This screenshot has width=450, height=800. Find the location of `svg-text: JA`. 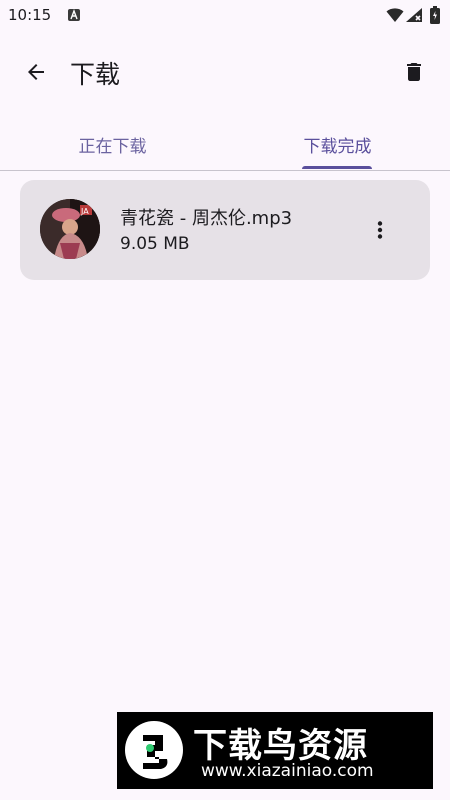

svg-text: JA is located at coordinates (84, 211).